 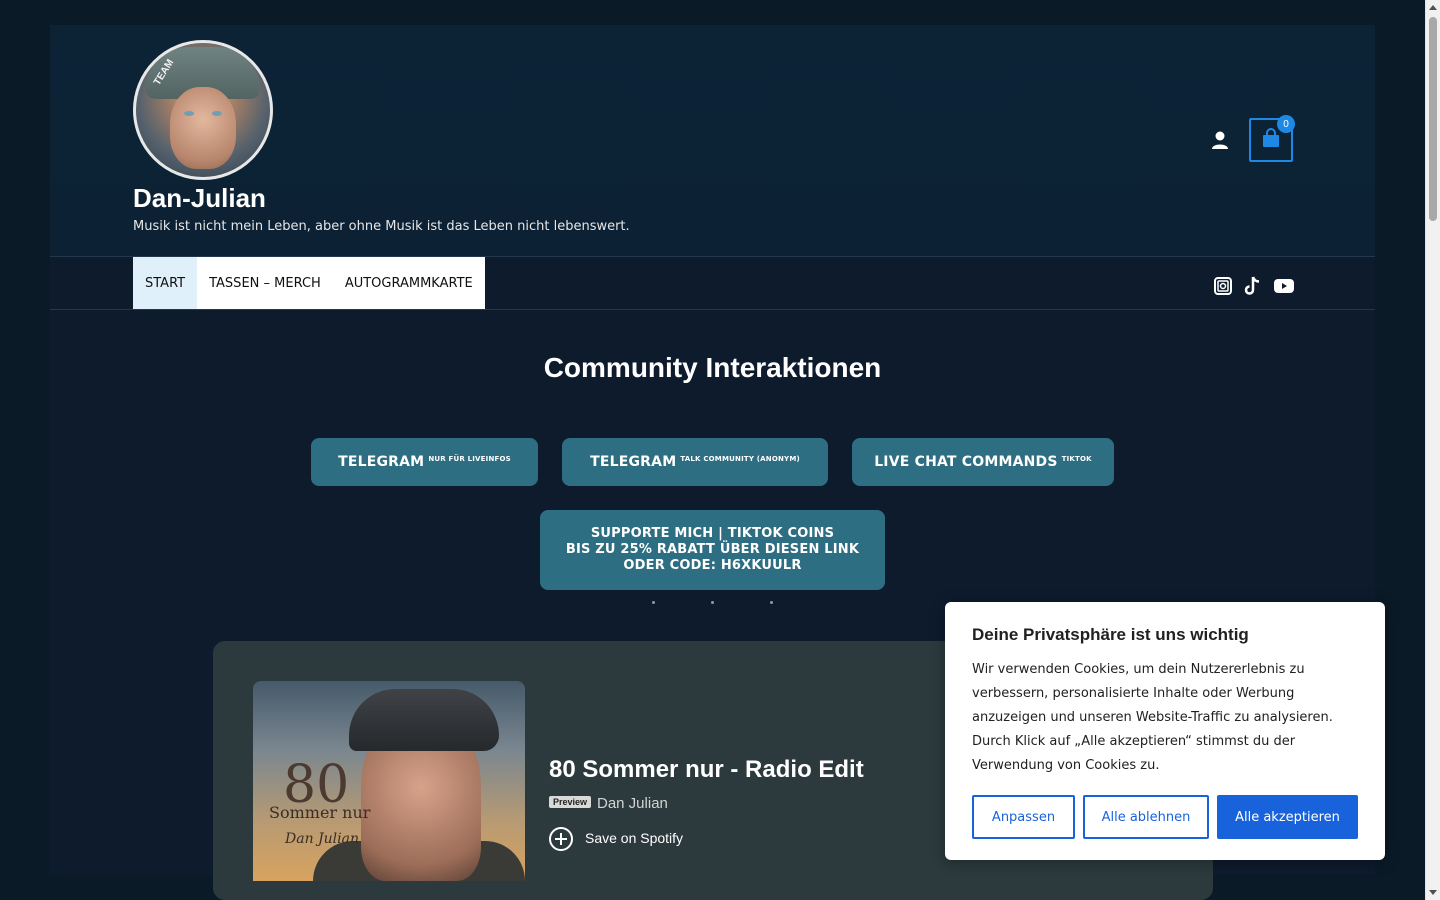 What do you see at coordinates (712, 367) in the screenshot?
I see `page-heading: Community Interaktionen` at bounding box center [712, 367].